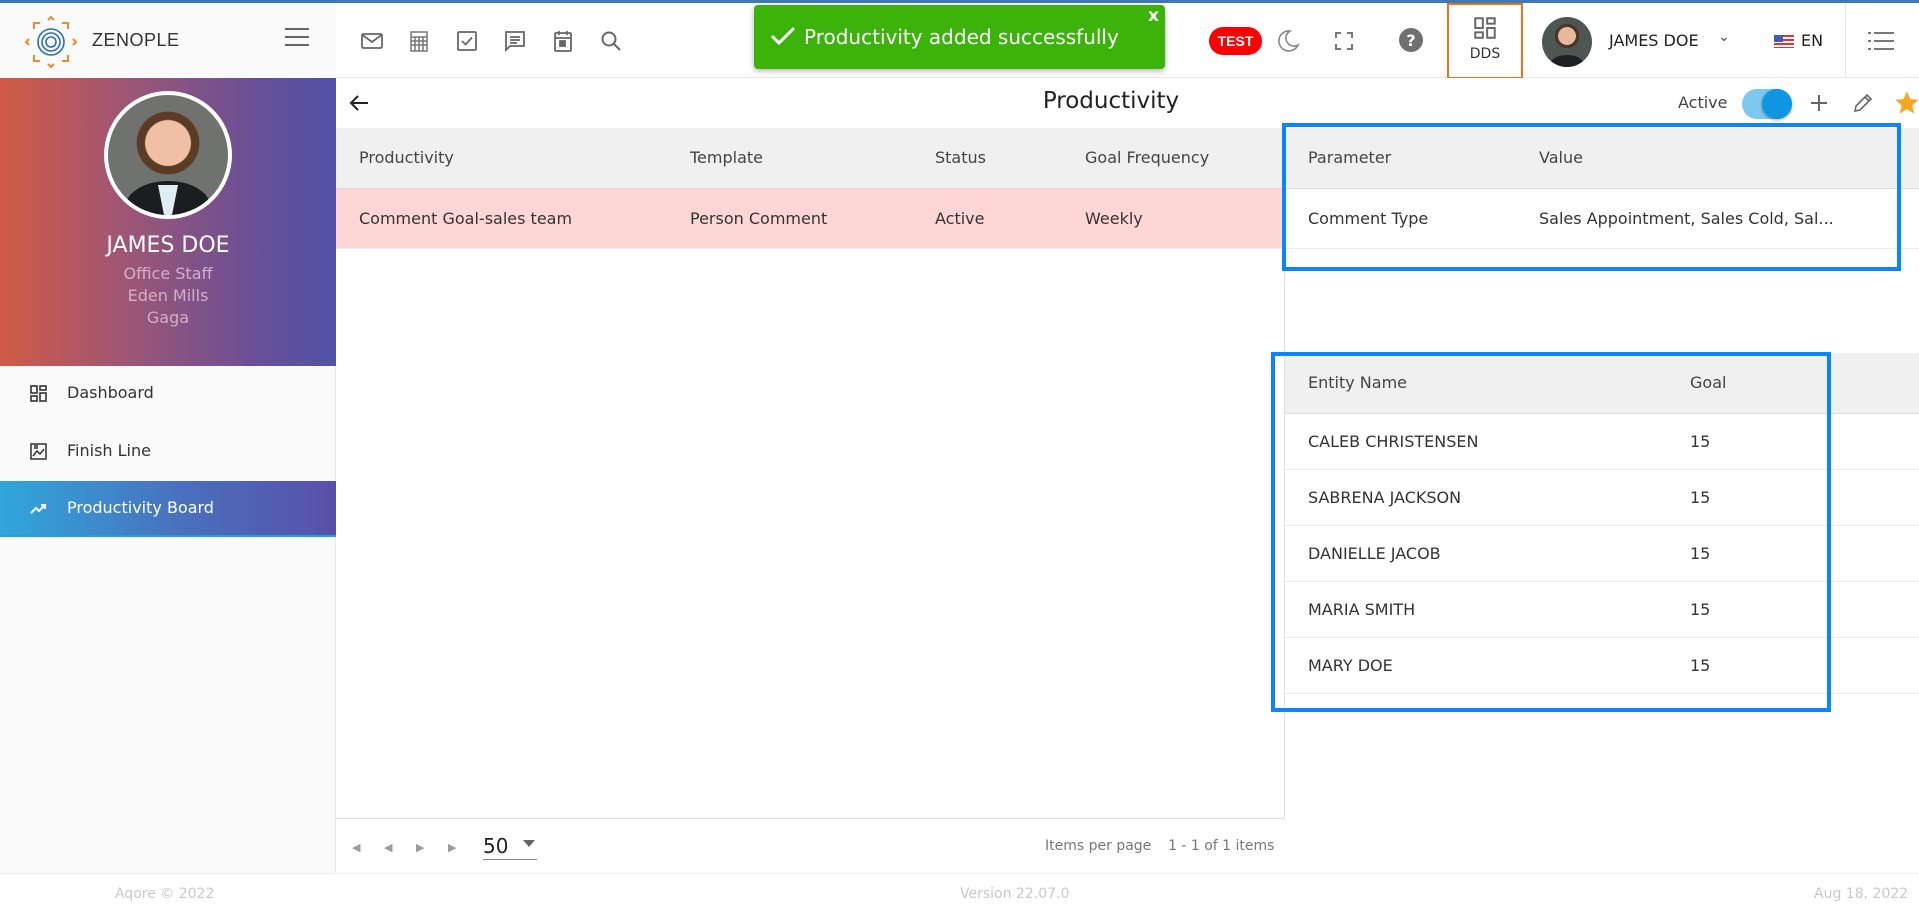  Describe the element at coordinates (356, 847) in the screenshot. I see `first-page-button: ◀︎` at that location.